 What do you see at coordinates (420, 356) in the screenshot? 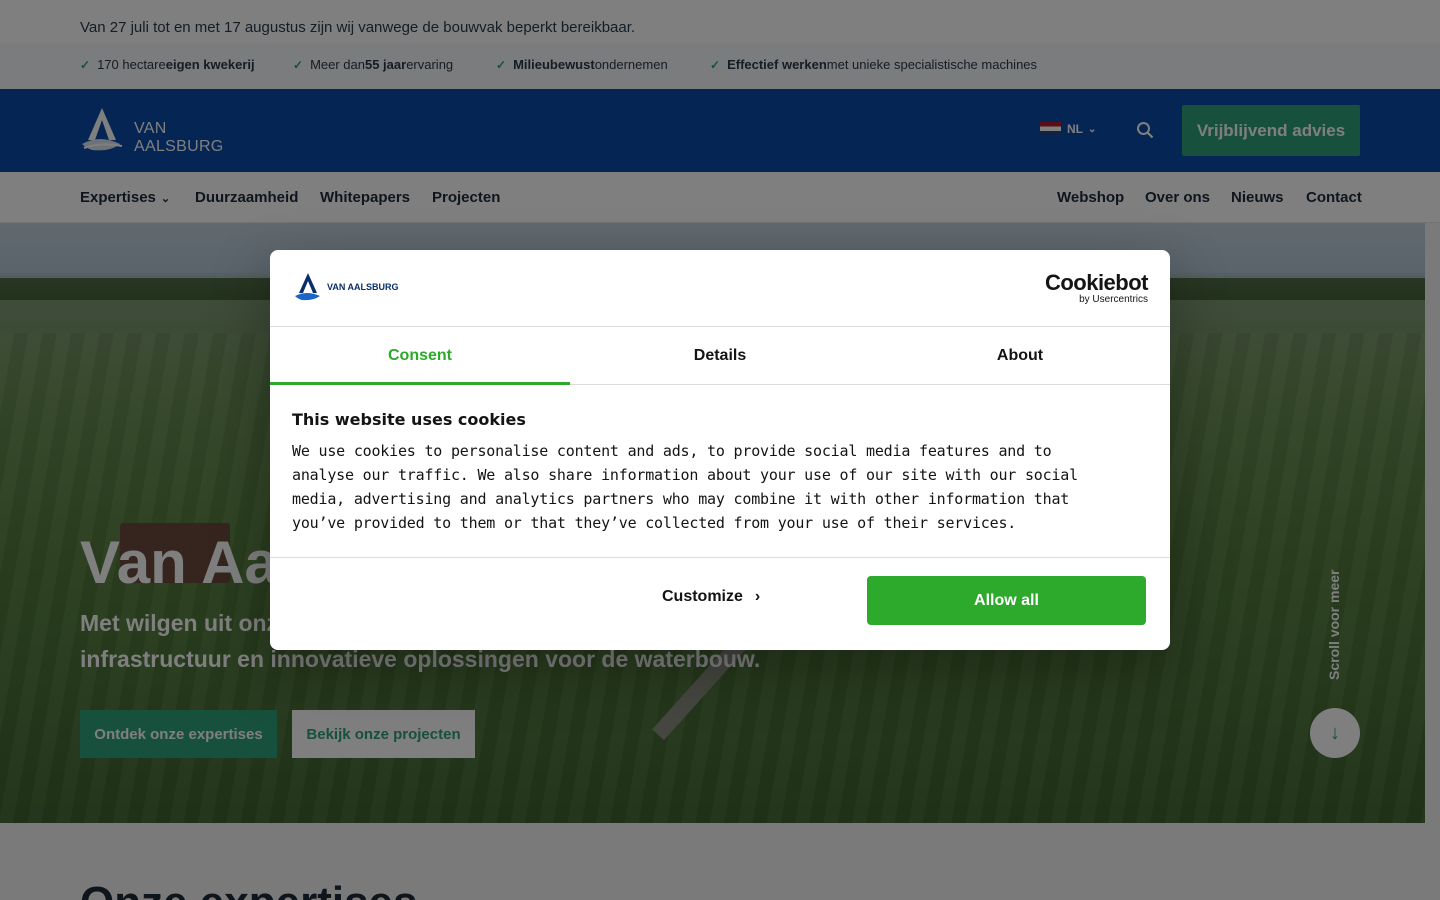
I see `tab-consent: Consent` at bounding box center [420, 356].